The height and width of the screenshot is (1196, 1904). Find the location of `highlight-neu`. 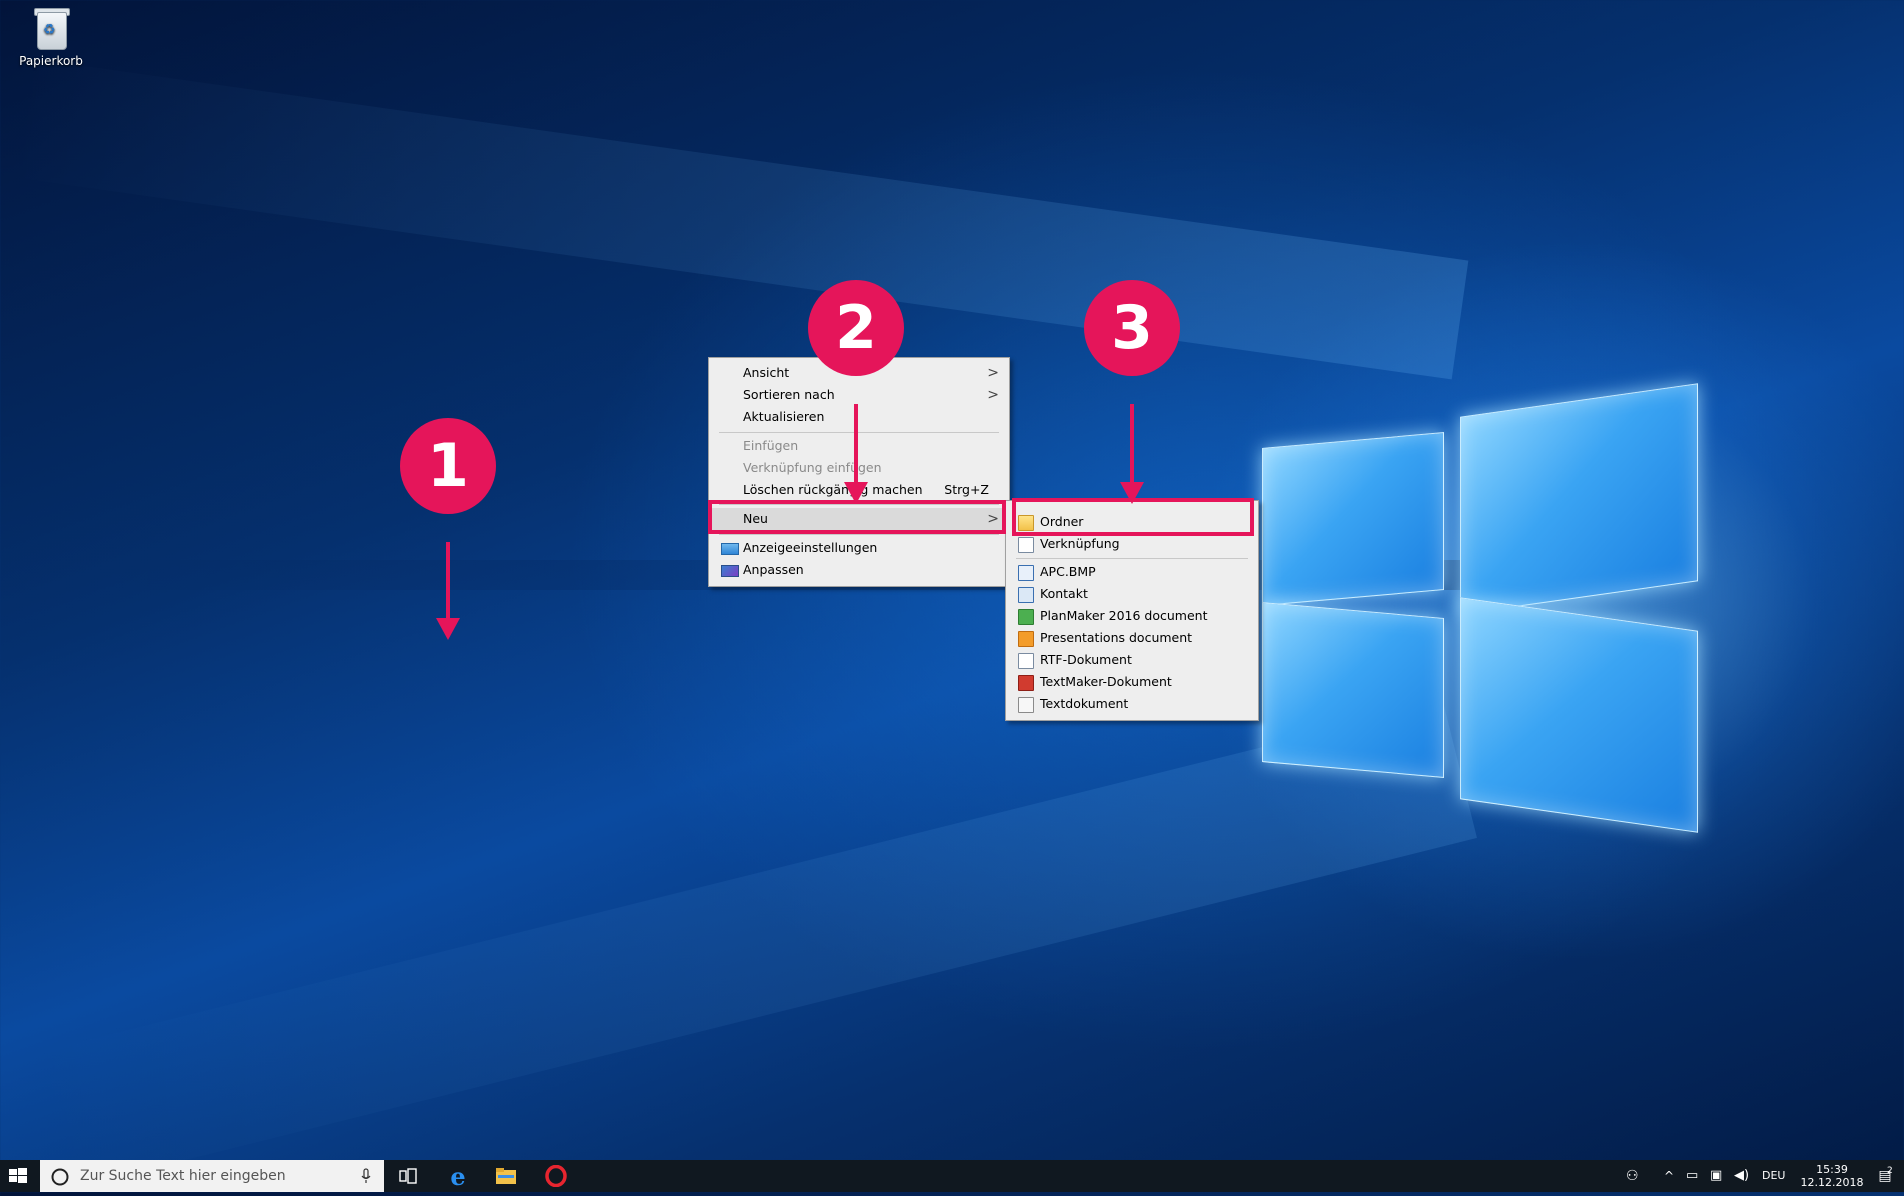

highlight-neu is located at coordinates (857, 517).